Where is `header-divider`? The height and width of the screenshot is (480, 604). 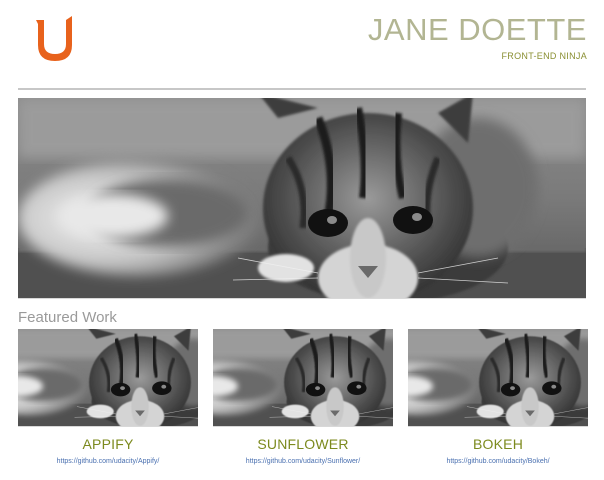 header-divider is located at coordinates (302, 89).